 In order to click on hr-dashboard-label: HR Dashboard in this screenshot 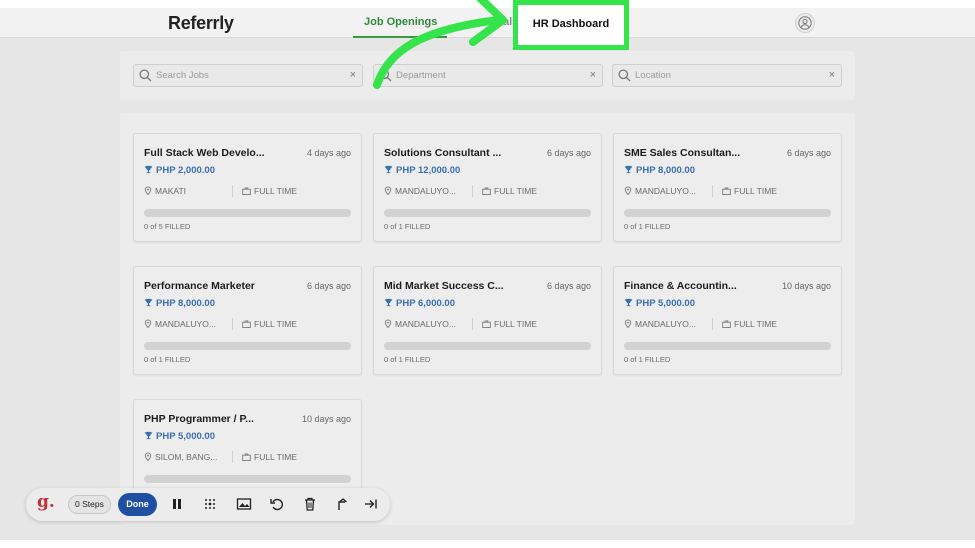, I will do `click(571, 24)`.